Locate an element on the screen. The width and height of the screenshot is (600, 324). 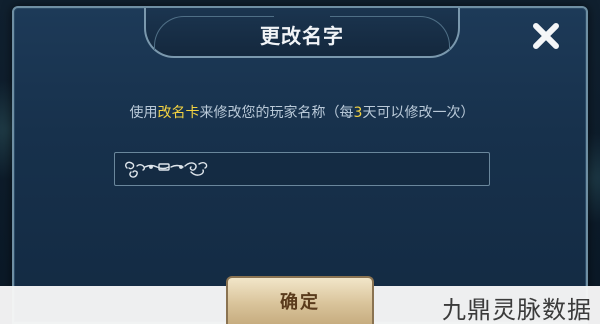
rename-card-name: 改名卡 is located at coordinates (178, 113).